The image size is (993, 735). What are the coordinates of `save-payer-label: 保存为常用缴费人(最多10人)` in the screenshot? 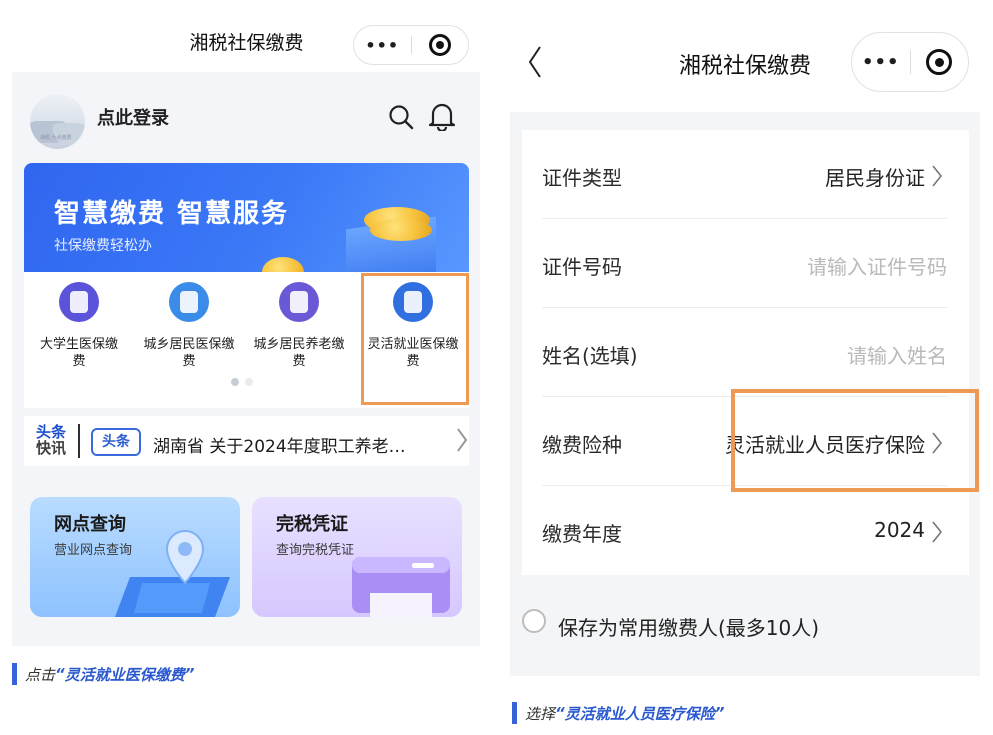 It's located at (688, 626).